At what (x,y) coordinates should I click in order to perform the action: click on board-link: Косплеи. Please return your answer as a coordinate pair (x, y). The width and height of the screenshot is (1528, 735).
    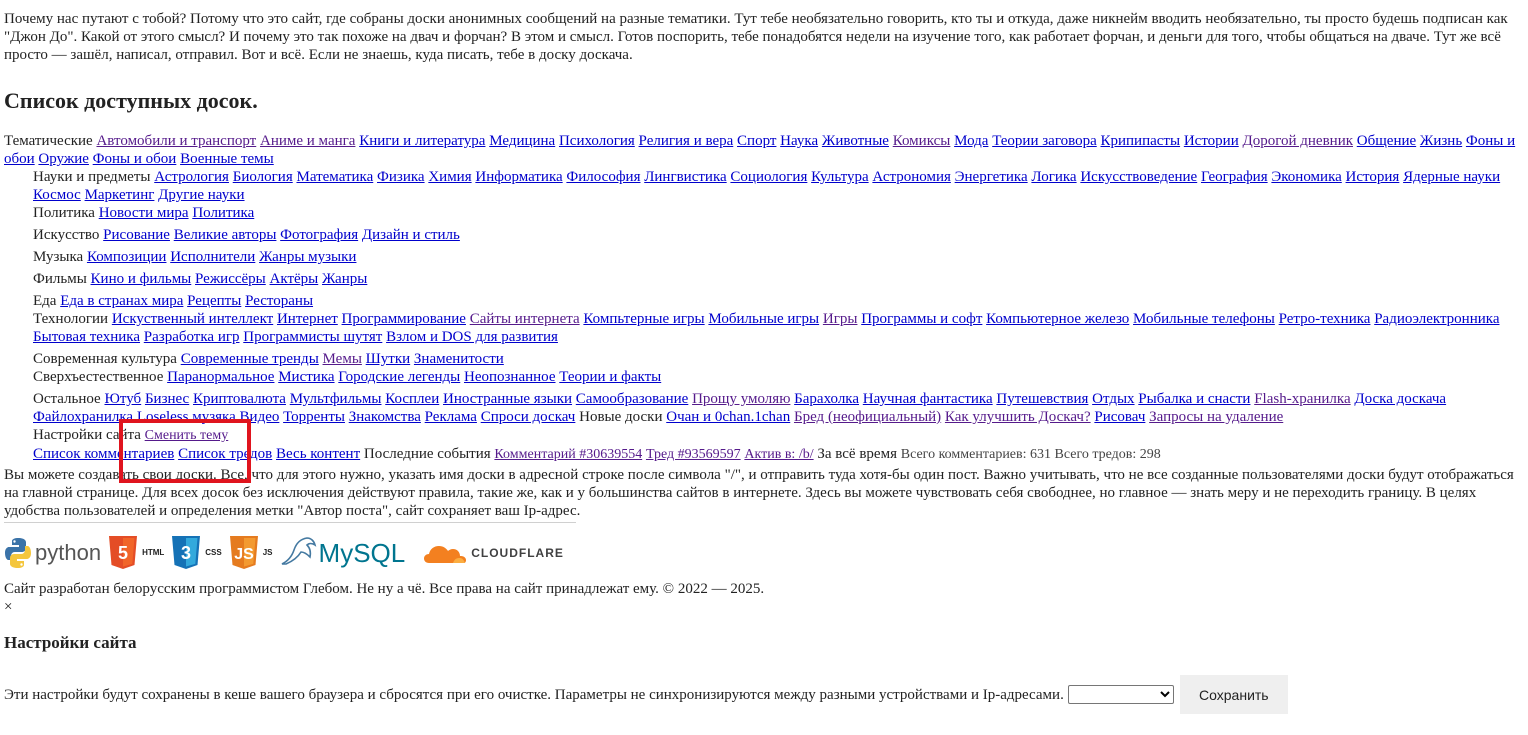
    Looking at the image, I should click on (412, 399).